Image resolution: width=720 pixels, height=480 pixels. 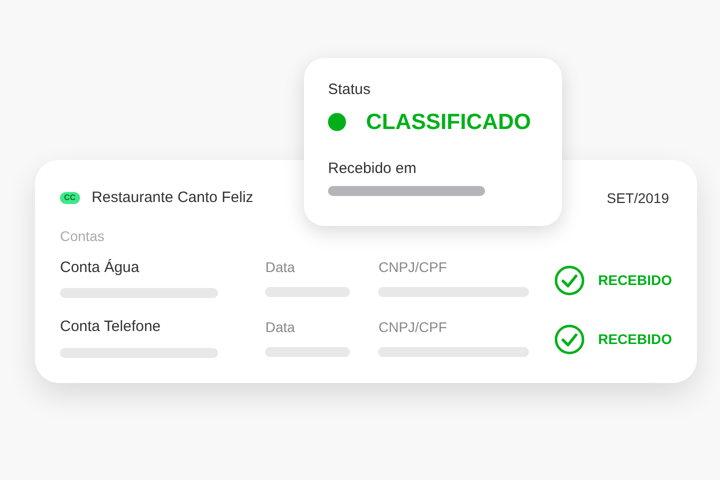 What do you see at coordinates (70, 198) in the screenshot?
I see `account-badge: CC` at bounding box center [70, 198].